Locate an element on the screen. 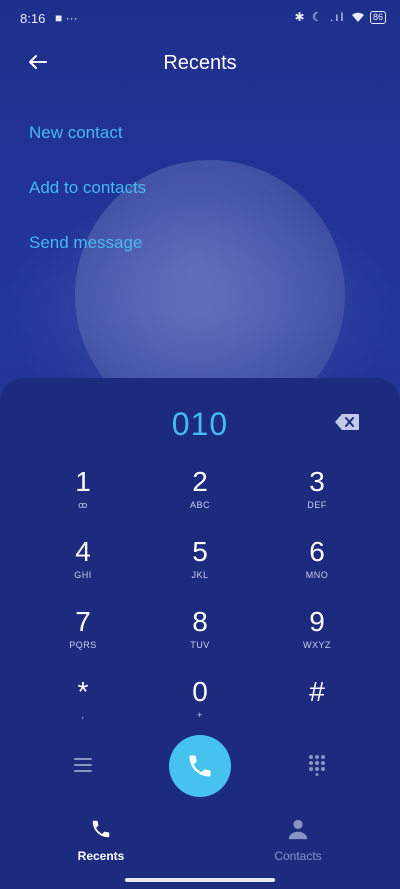  key-7: 7 PQRS is located at coordinates (83, 636).